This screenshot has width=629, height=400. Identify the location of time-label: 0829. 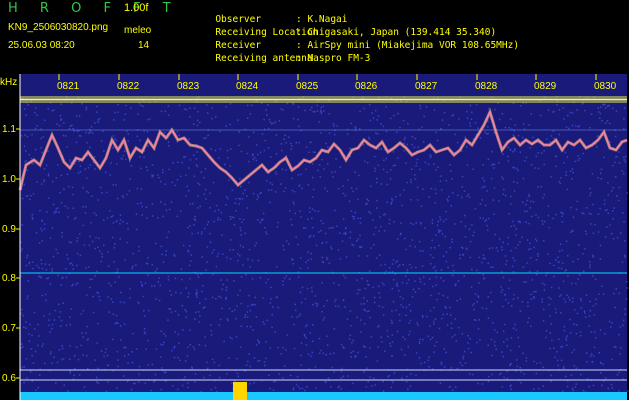
(545, 86).